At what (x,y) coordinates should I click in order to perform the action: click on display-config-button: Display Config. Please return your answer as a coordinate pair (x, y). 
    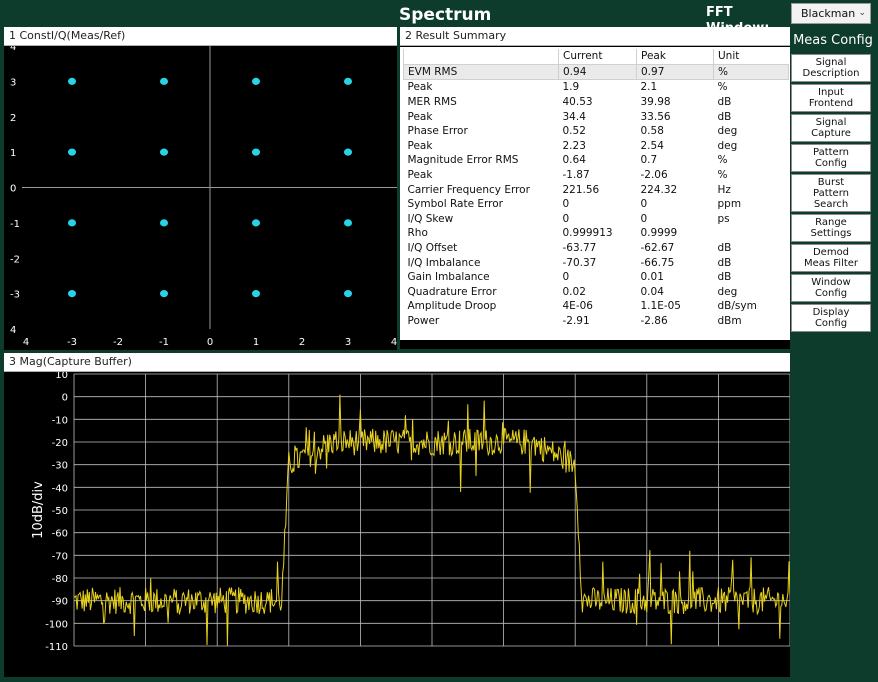
    Looking at the image, I should click on (831, 318).